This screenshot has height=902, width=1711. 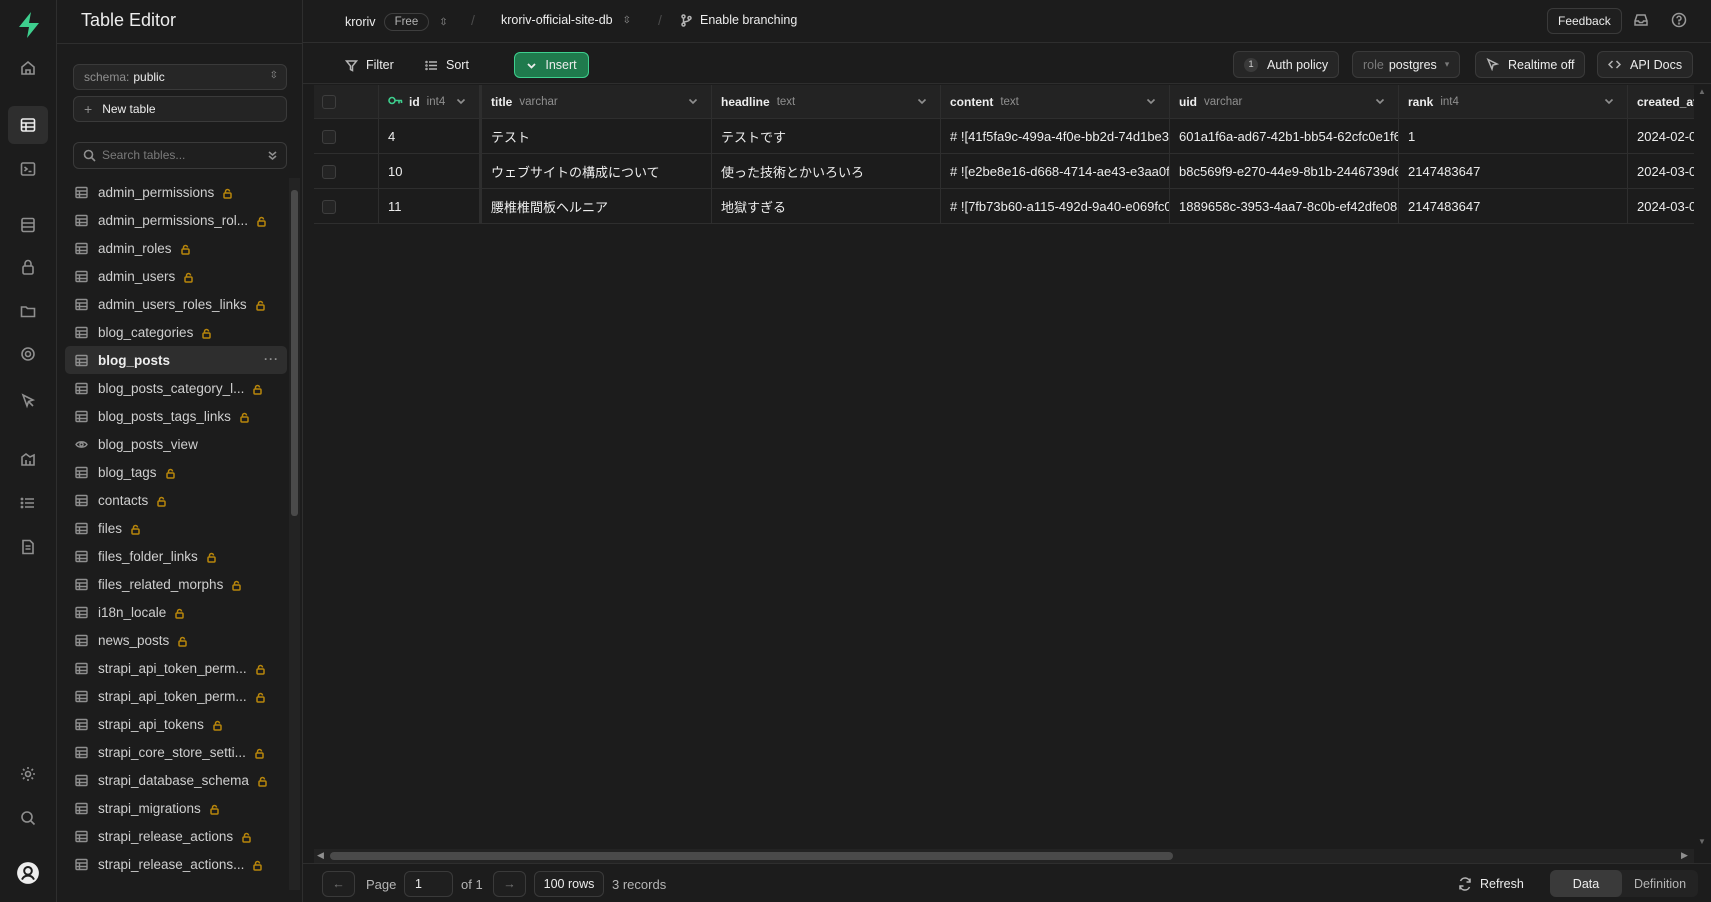 What do you see at coordinates (272, 155) in the screenshot?
I see `filter-chevrons-icon` at bounding box center [272, 155].